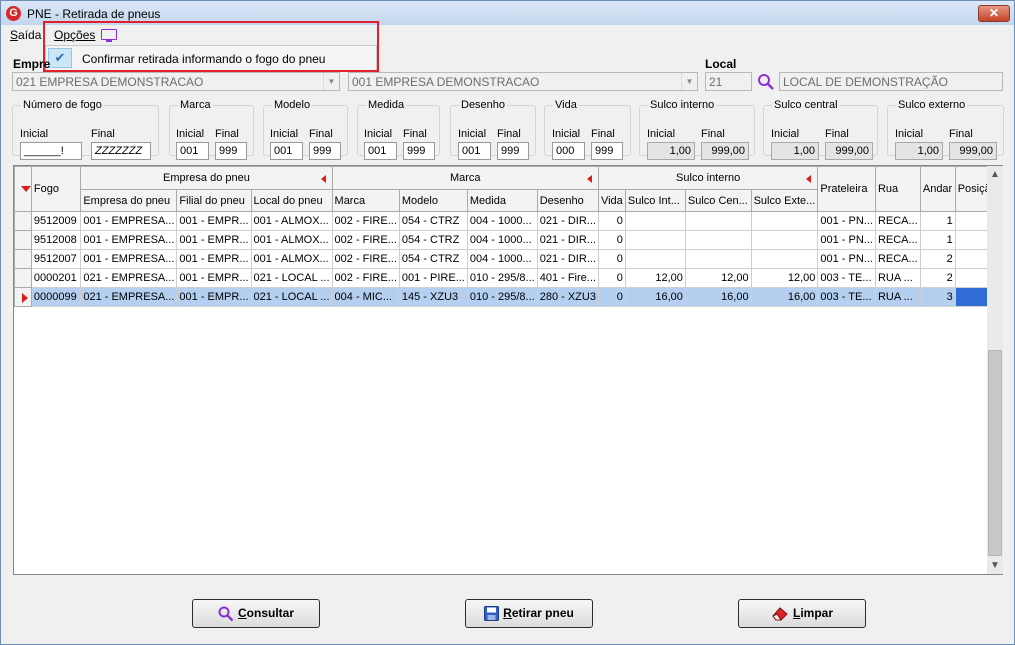 The height and width of the screenshot is (645, 1015). Describe the element at coordinates (523, 81) in the screenshot. I see `filial-select: 001 EMPRESA DEMONSTRACAO ▼` at that location.